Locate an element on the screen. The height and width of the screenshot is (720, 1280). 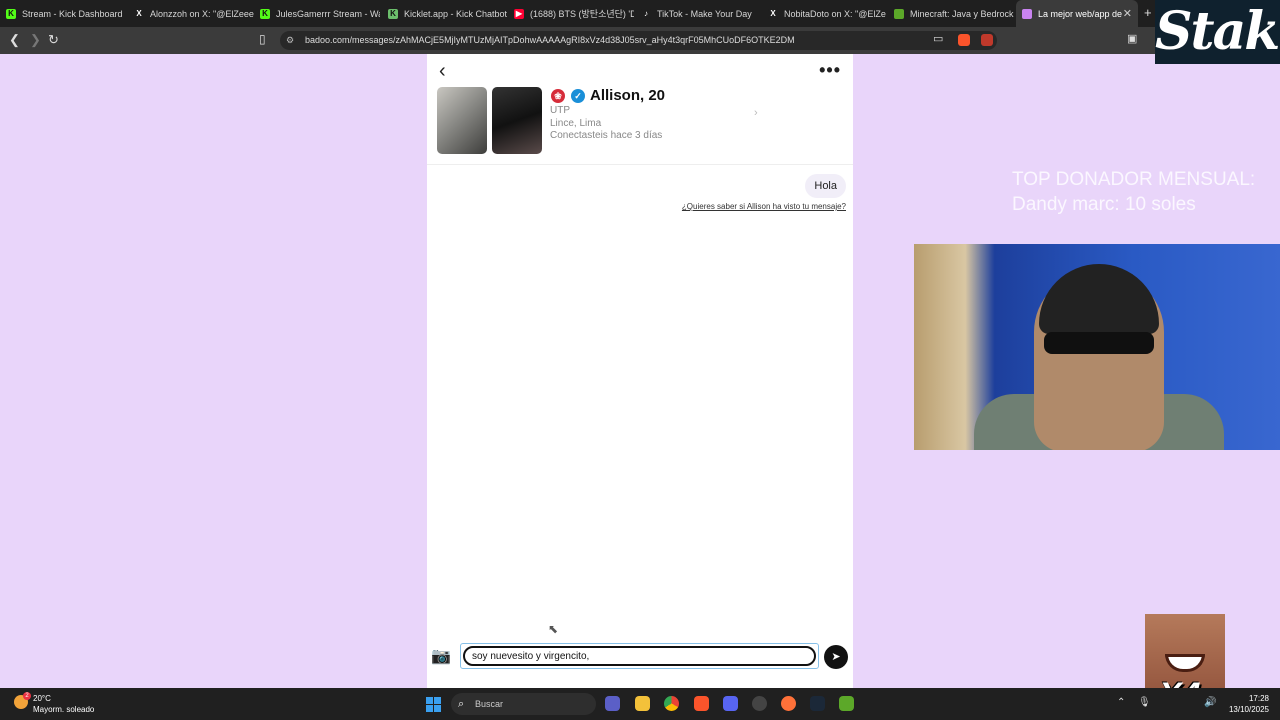
brave-icon is located at coordinates (701, 703).